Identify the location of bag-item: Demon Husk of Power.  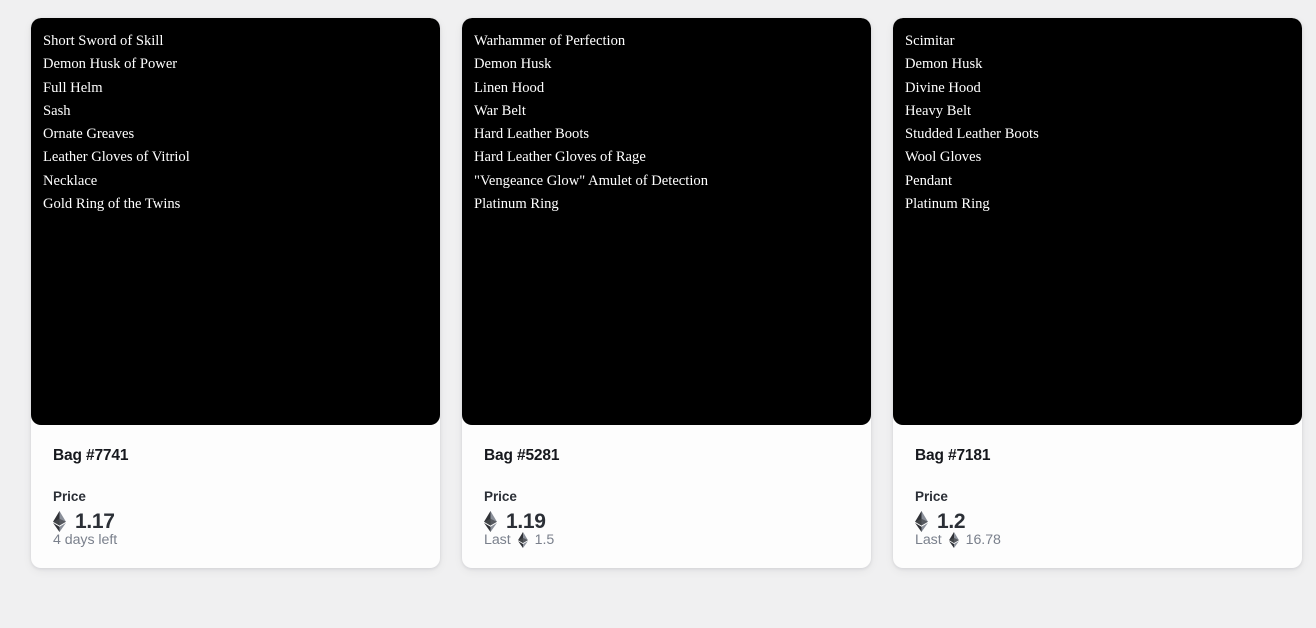
(110, 64).